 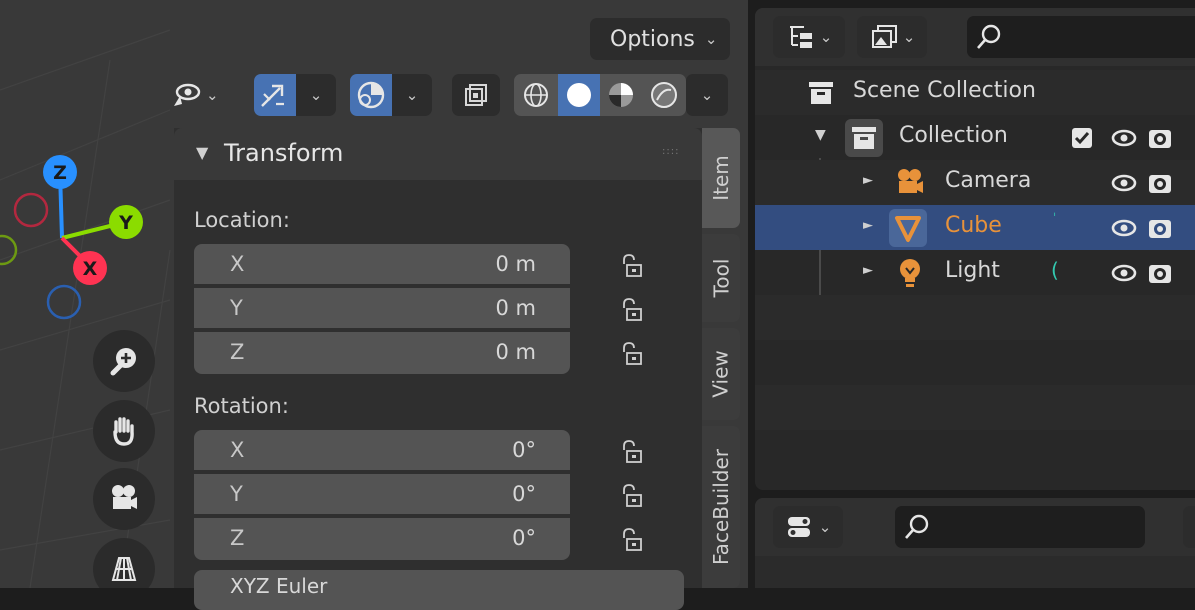 I want to click on gizmo-toggle-button, so click(x=275, y=95).